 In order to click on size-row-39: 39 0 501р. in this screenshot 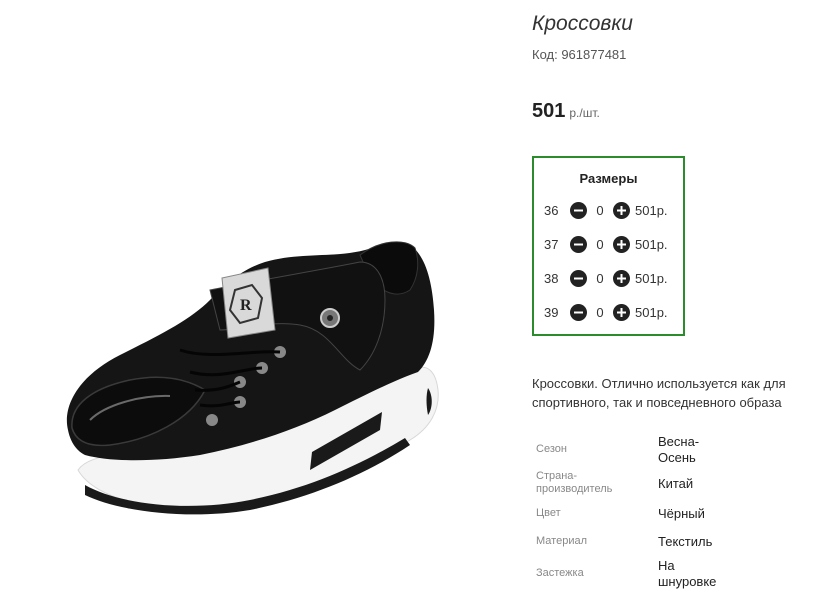, I will do `click(606, 312)`.